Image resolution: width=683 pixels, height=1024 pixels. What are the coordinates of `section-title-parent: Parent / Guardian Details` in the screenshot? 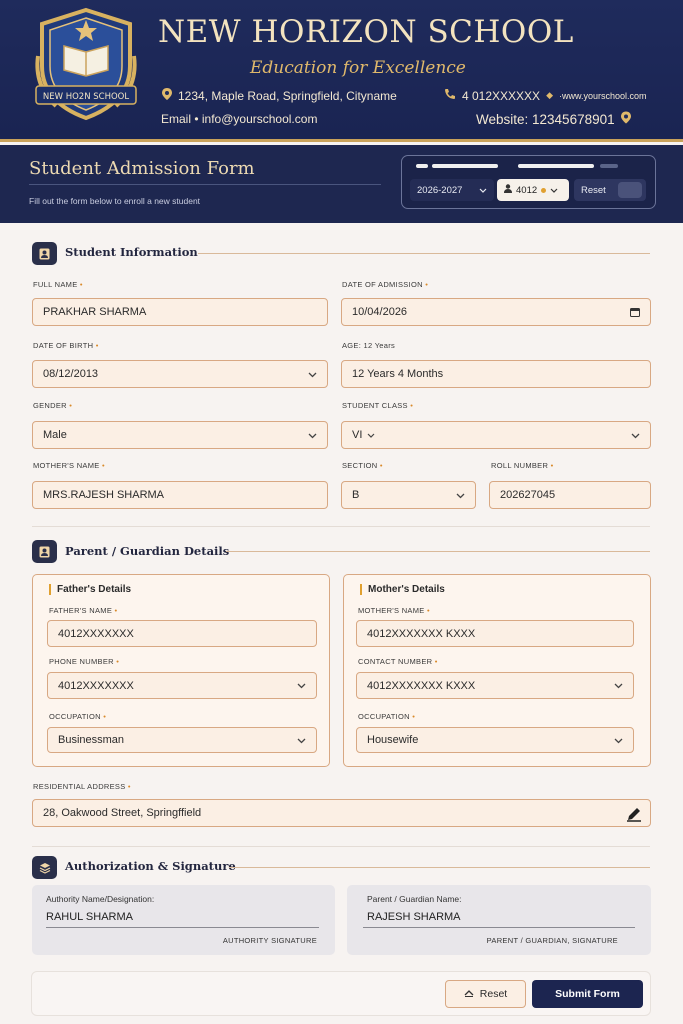 It's located at (147, 551).